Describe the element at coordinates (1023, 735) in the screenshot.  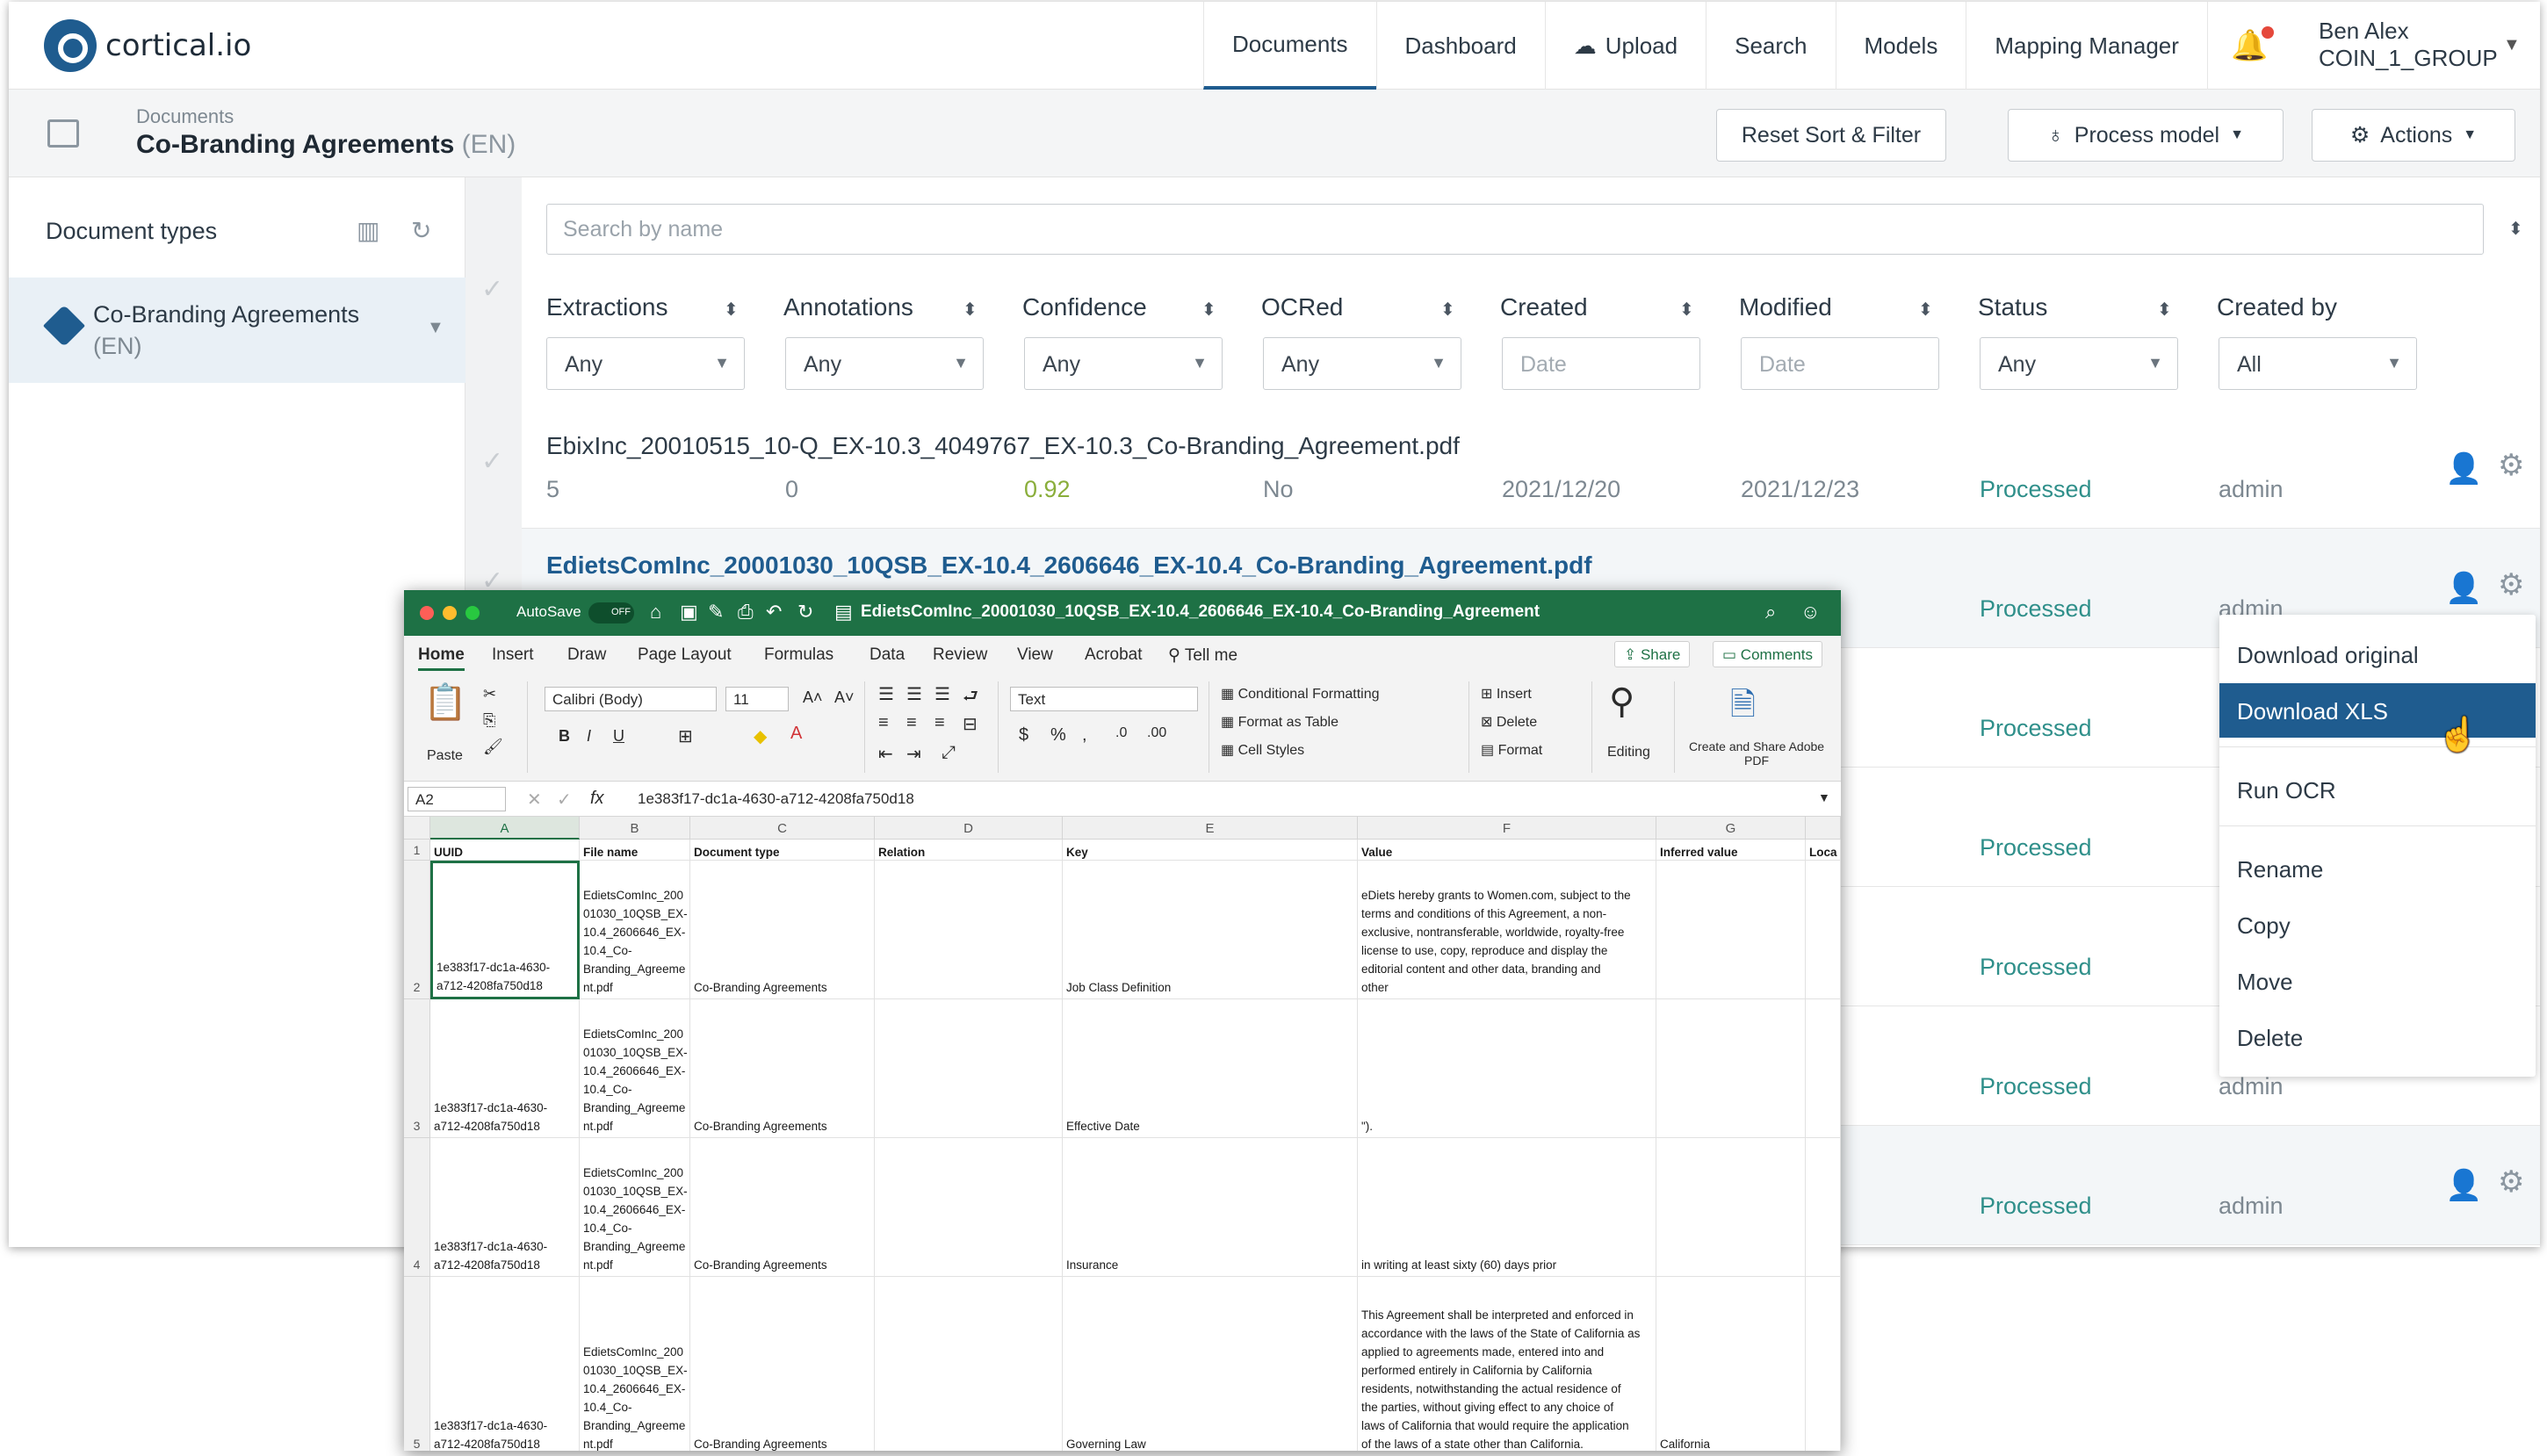
I see `currency-icon: $` at that location.